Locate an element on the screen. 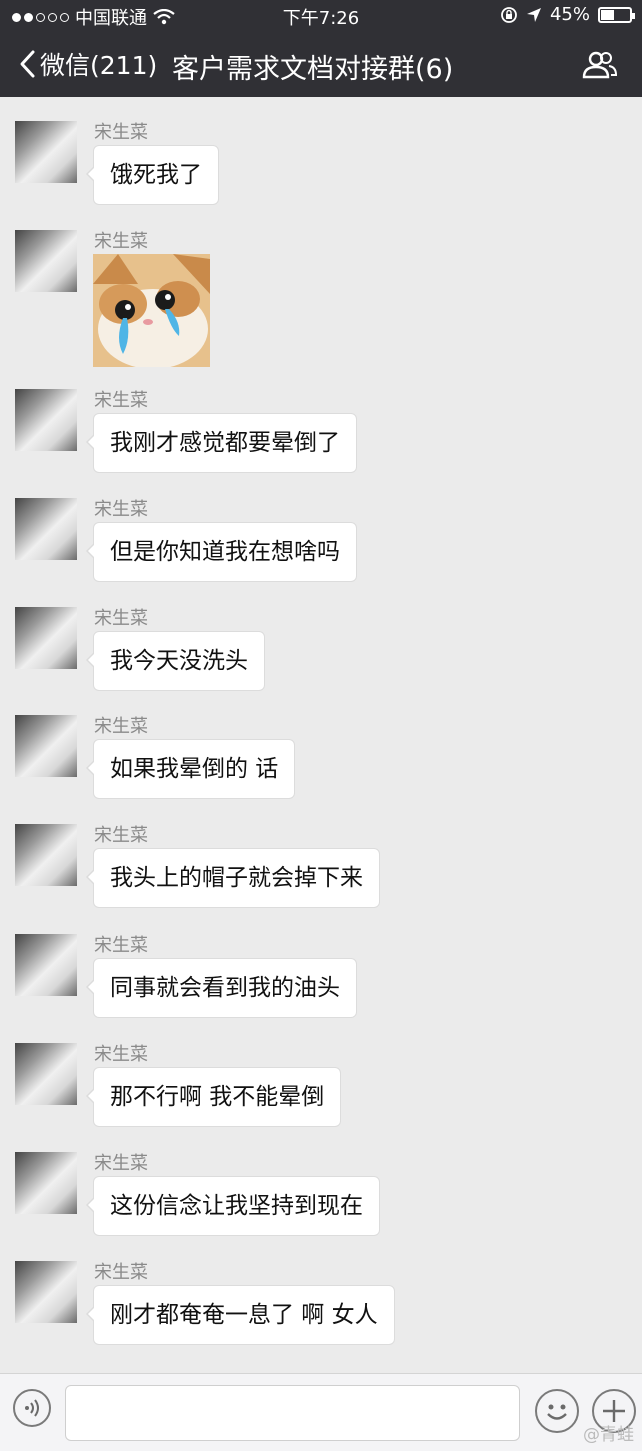 This screenshot has height=1451, width=642. message-bubble: 同事就会看到我的油头 is located at coordinates (221, 988).